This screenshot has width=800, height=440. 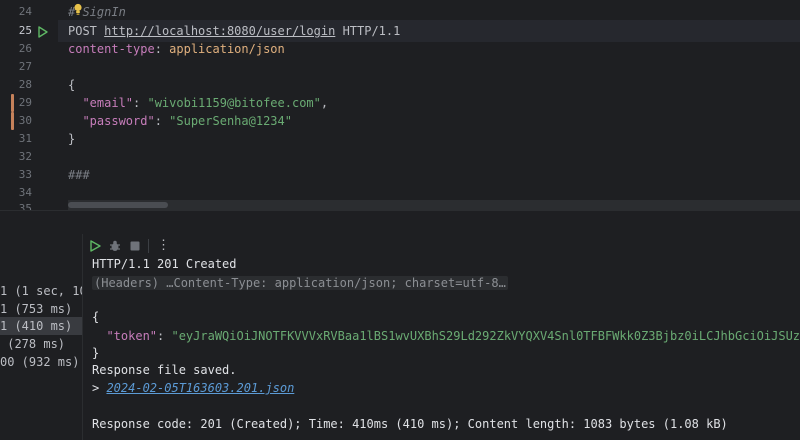 What do you see at coordinates (111, 49) in the screenshot?
I see `header-name: content-type` at bounding box center [111, 49].